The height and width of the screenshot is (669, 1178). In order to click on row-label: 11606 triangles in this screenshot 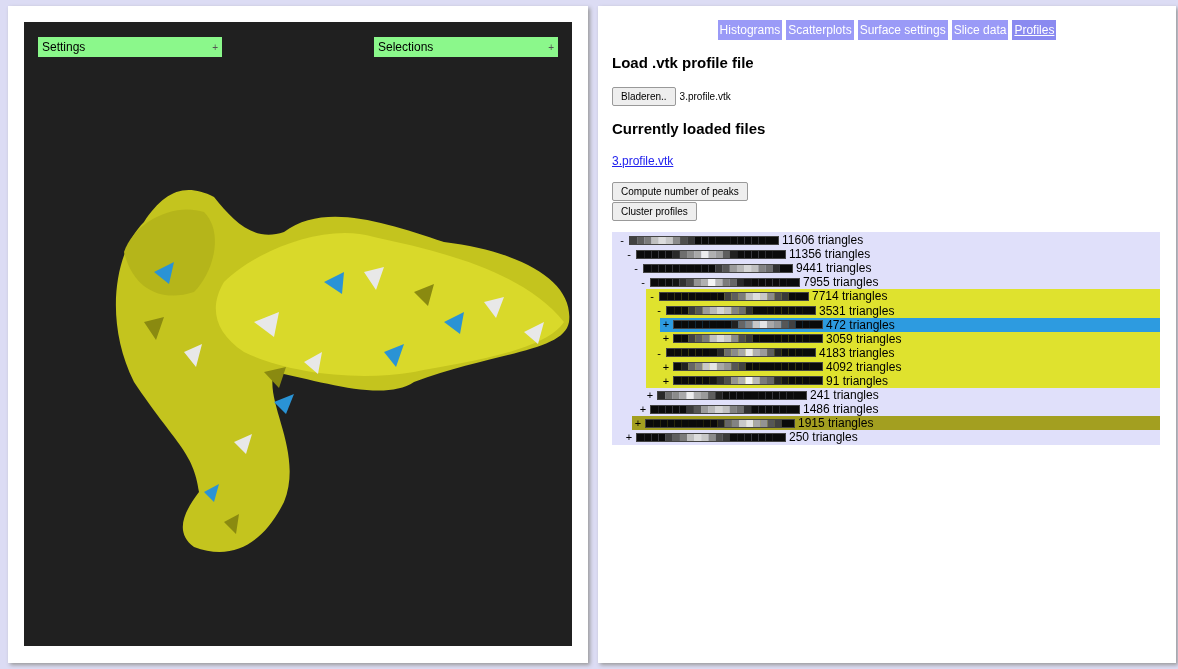, I will do `click(823, 240)`.